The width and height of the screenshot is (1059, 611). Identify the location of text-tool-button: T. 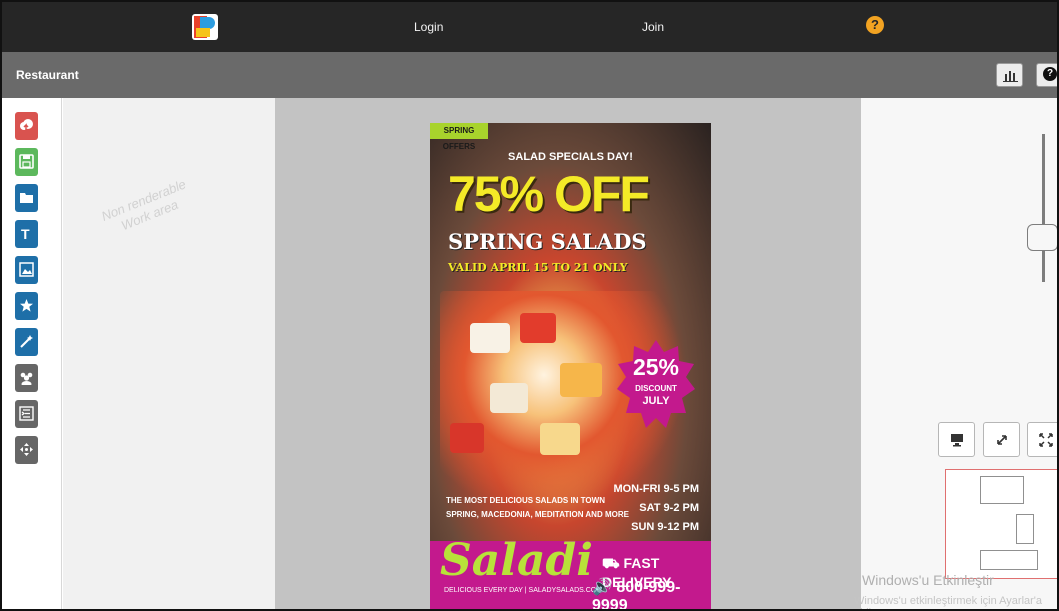
(26, 234).